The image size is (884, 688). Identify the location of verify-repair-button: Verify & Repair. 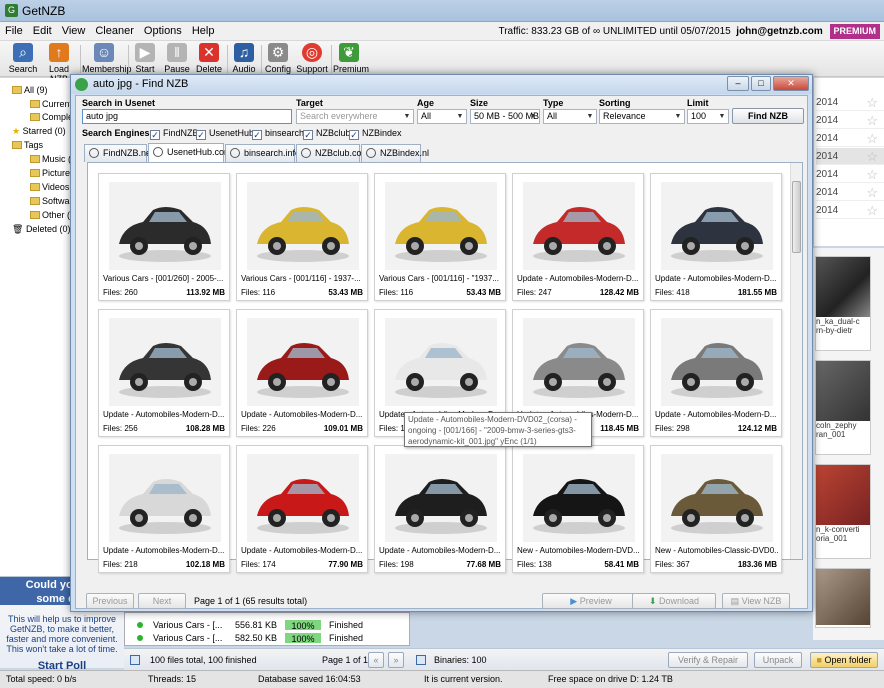
(708, 660).